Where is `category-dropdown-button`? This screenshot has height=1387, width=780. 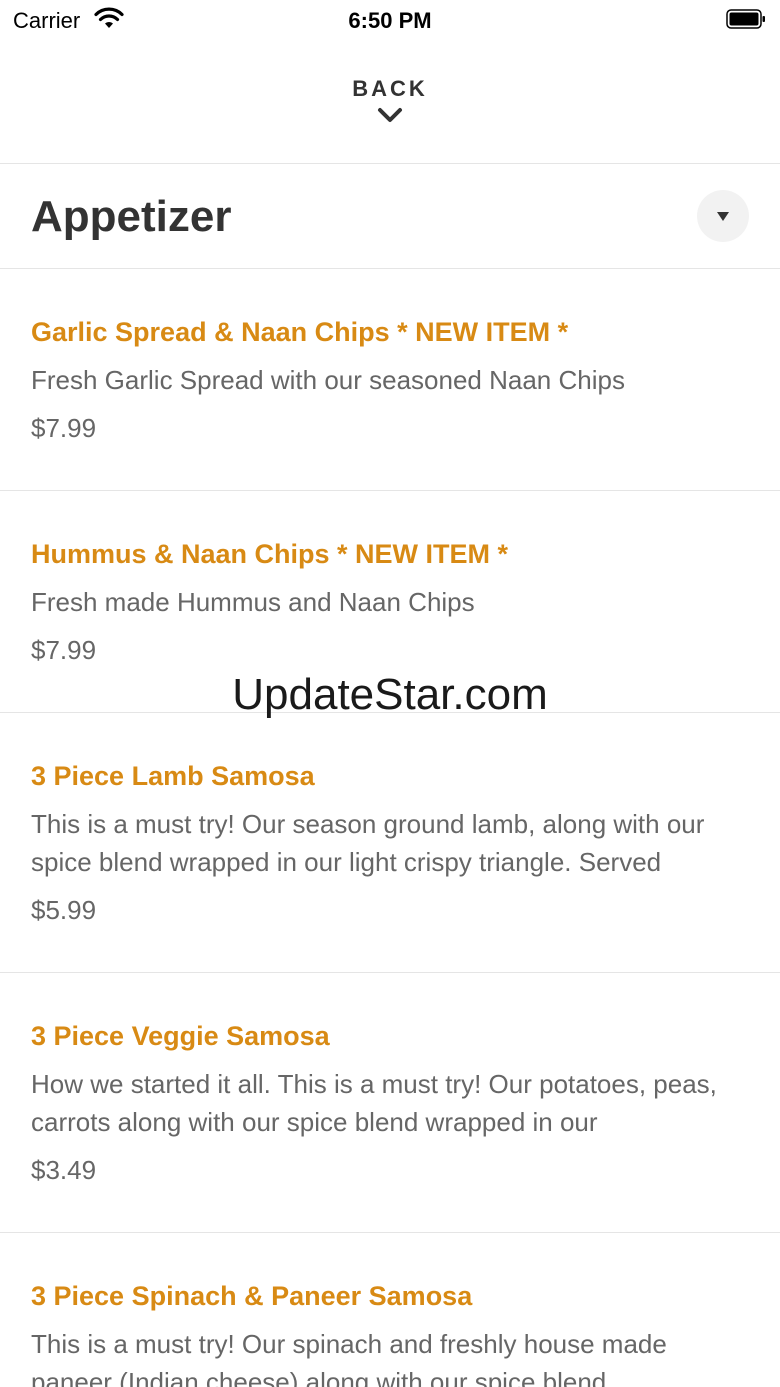
category-dropdown-button is located at coordinates (723, 216).